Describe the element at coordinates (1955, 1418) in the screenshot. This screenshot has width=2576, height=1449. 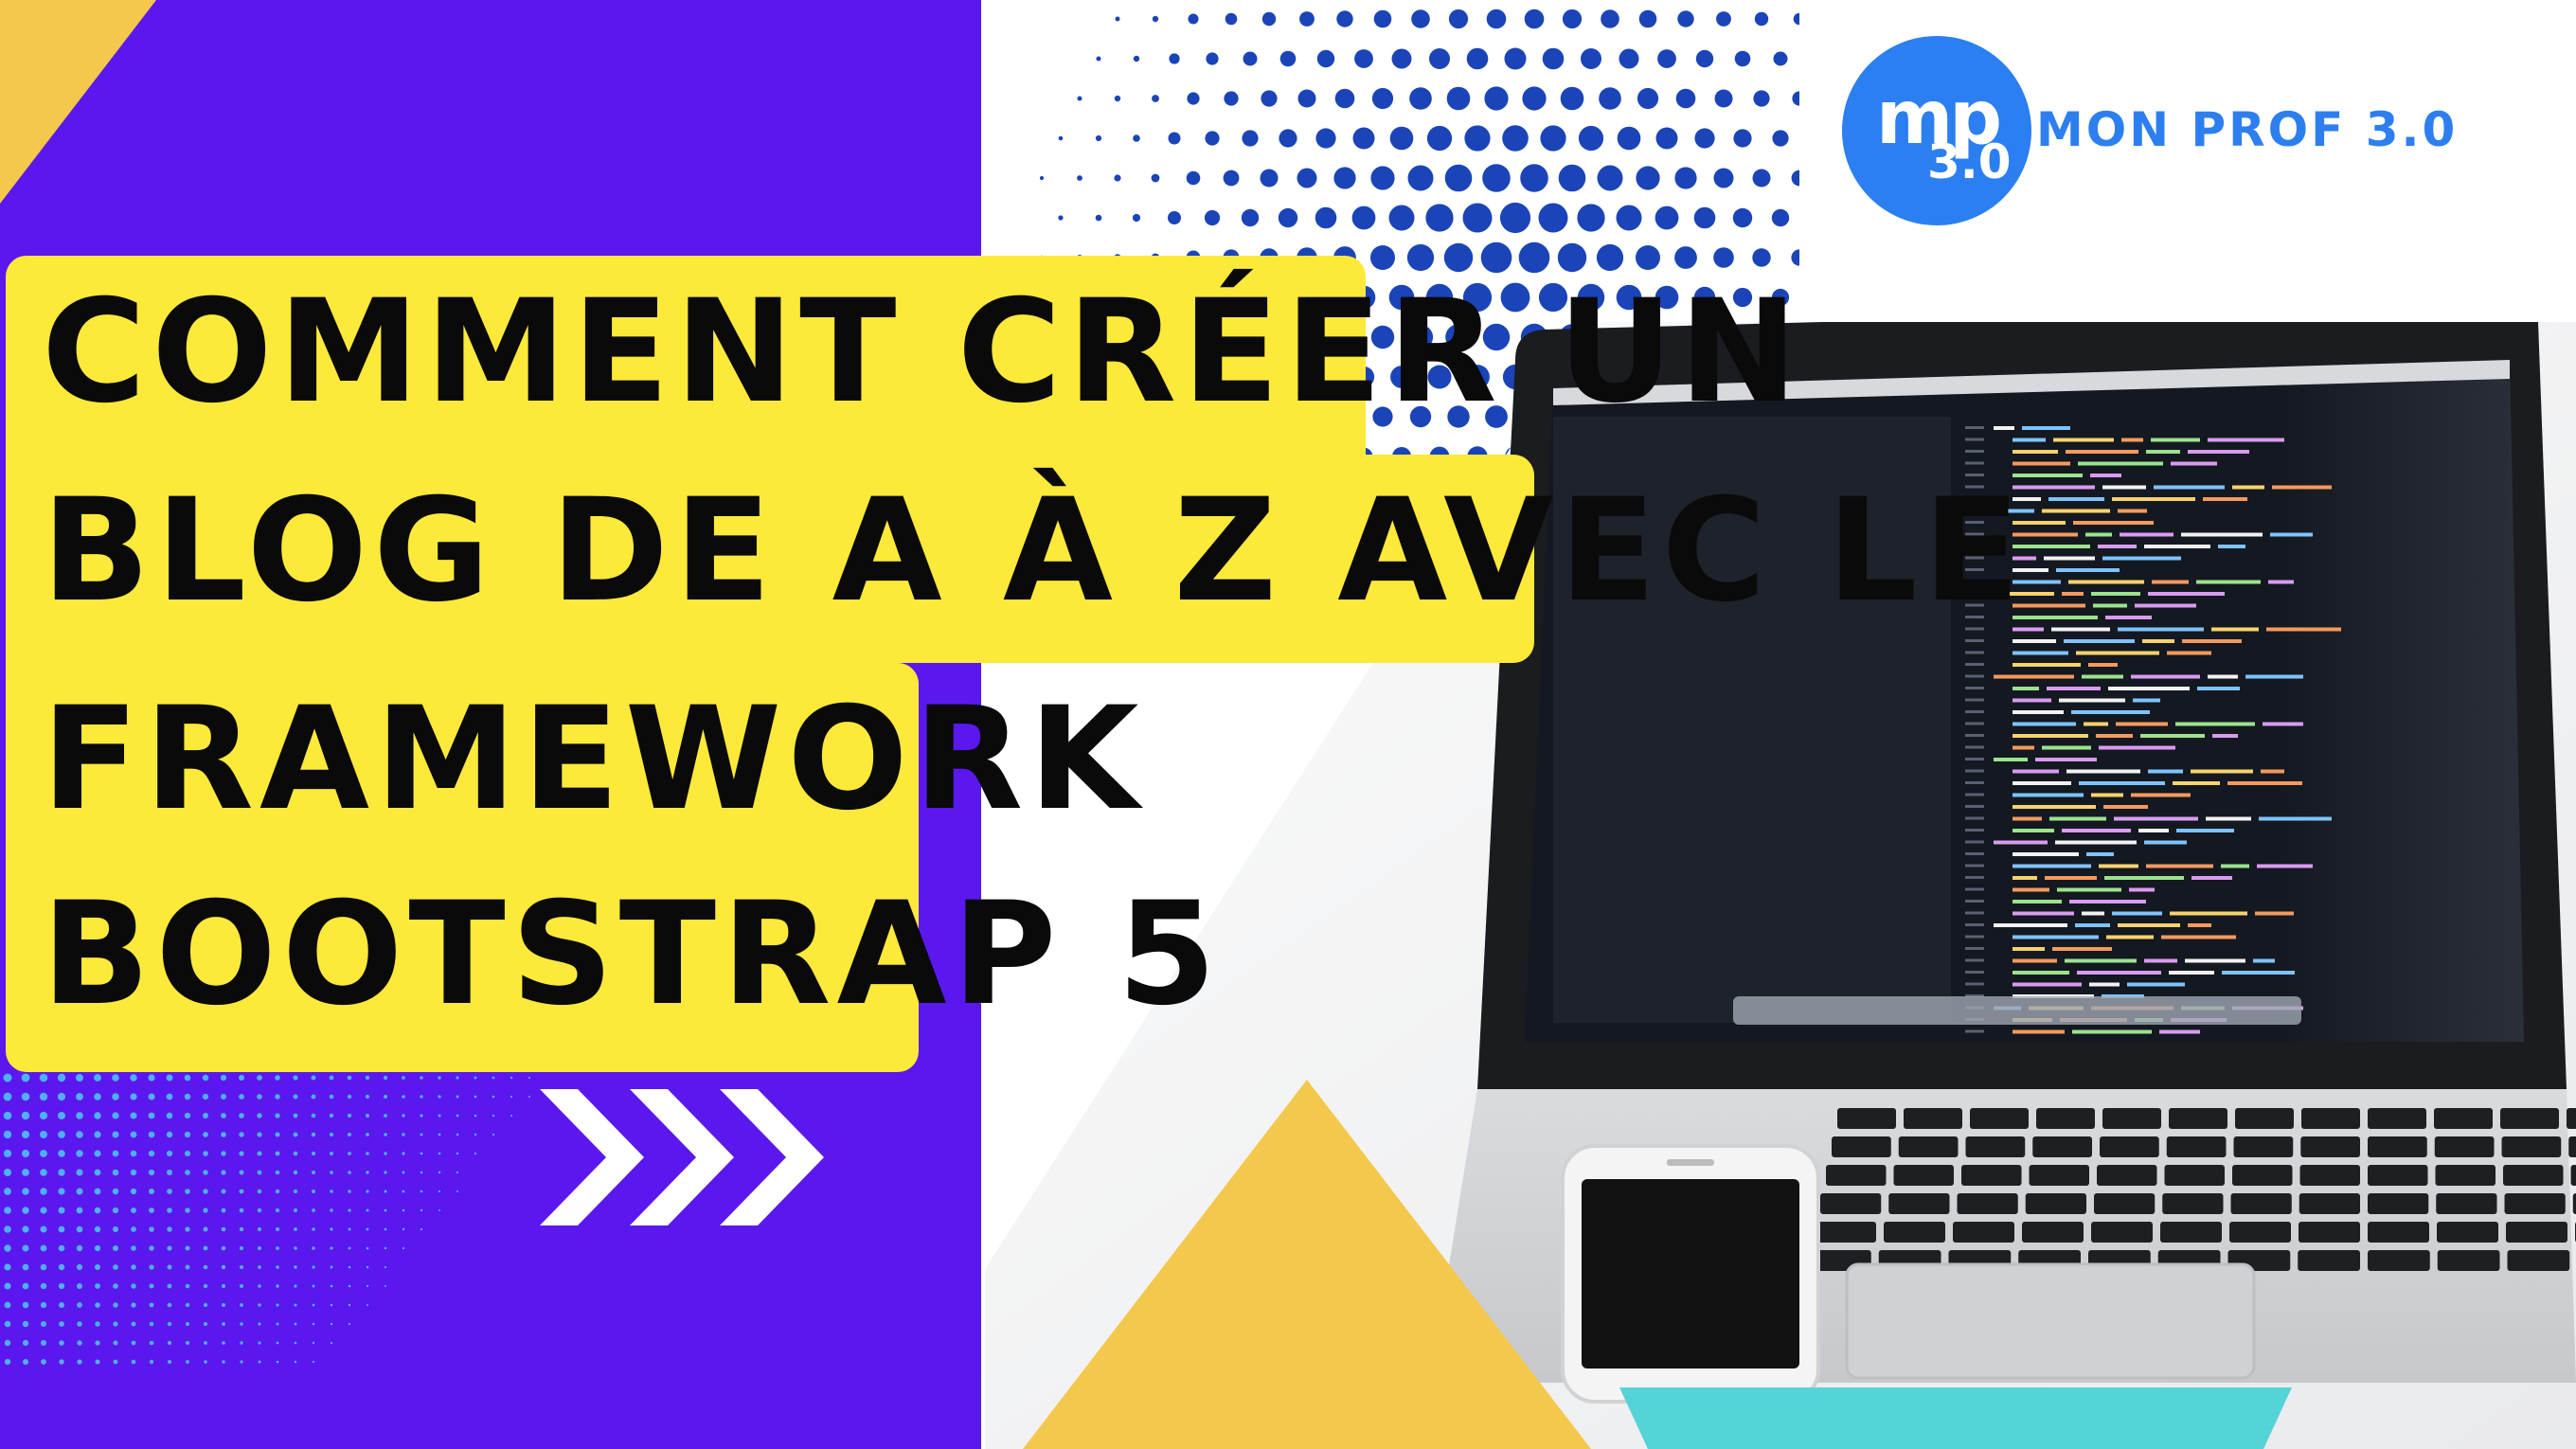
I see `teal-bar` at that location.